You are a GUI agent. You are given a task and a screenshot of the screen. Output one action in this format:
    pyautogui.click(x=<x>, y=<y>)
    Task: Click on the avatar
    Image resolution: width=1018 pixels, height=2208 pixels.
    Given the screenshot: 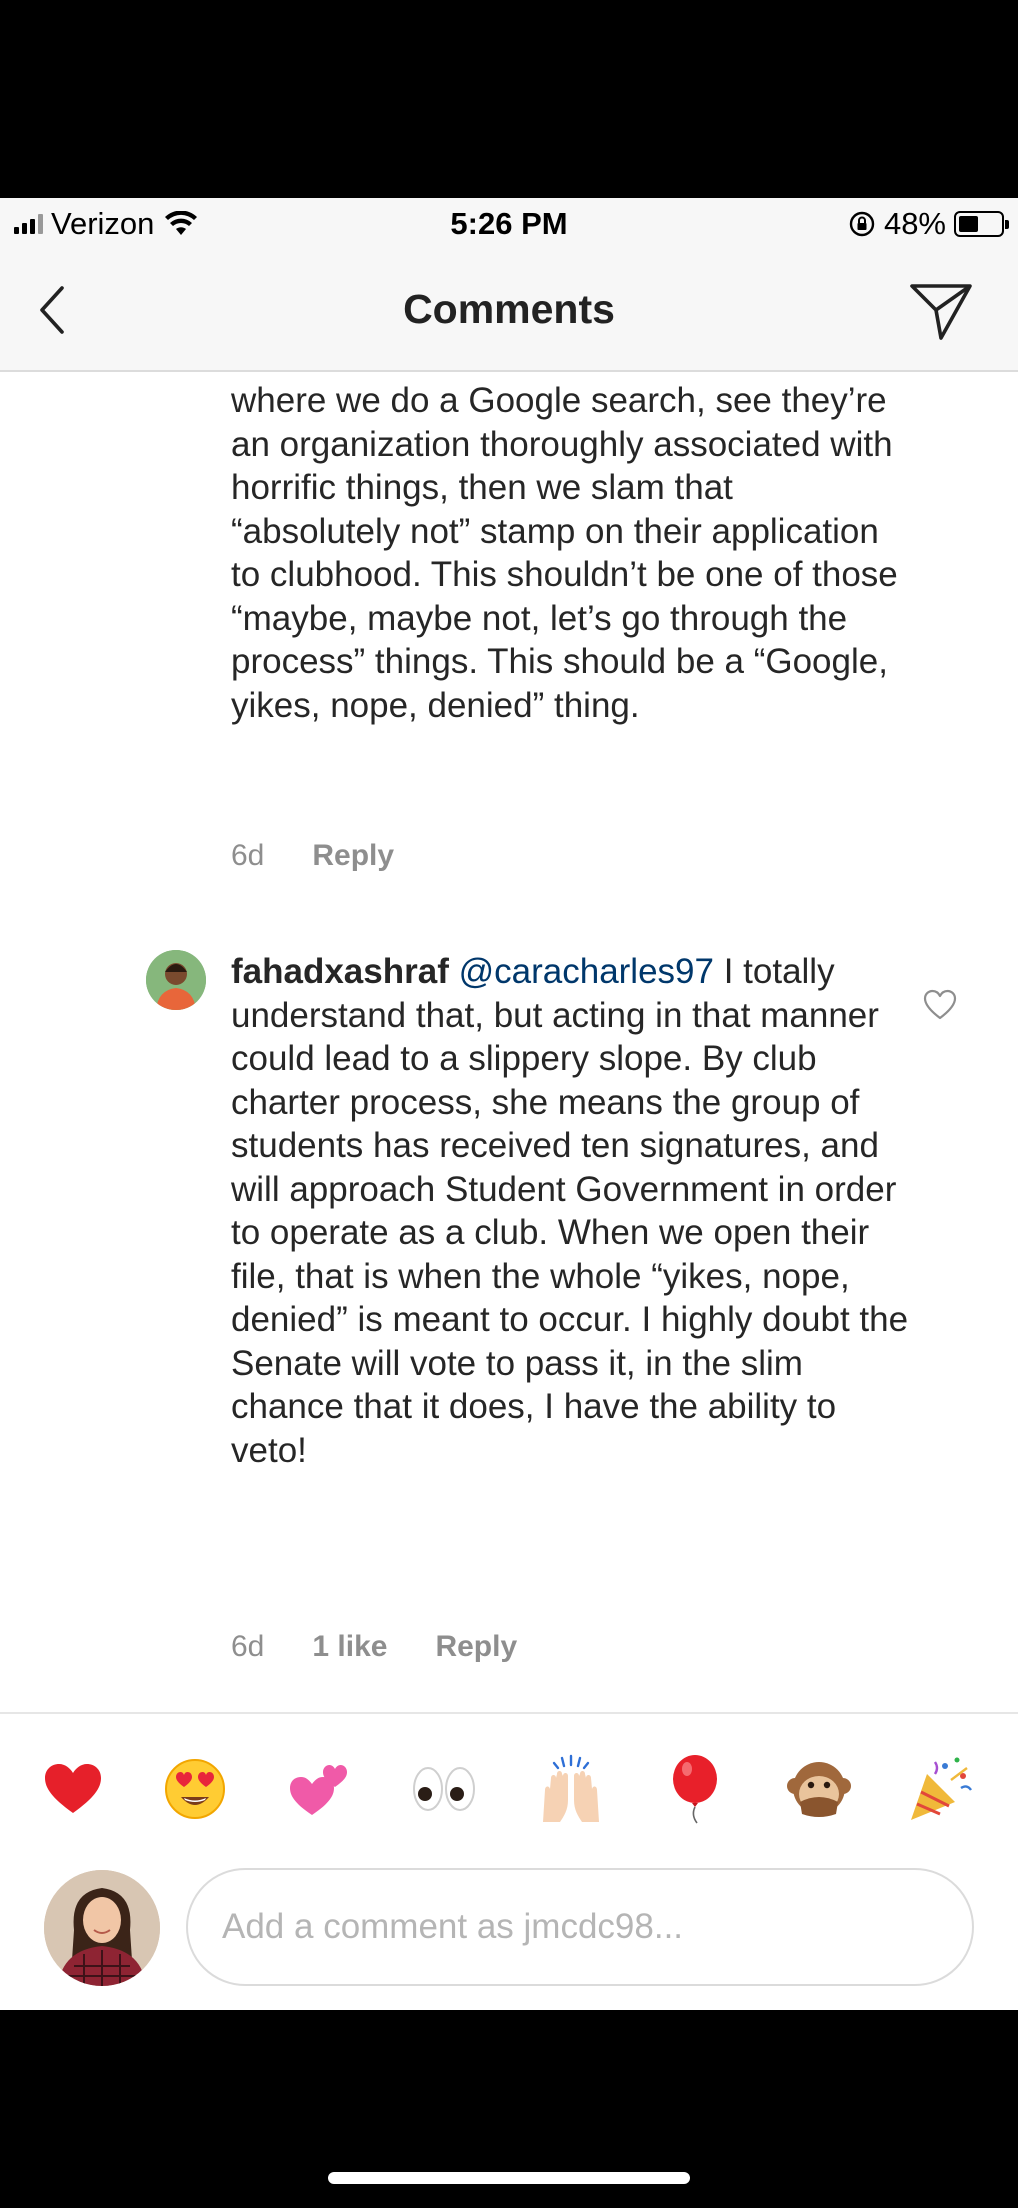 What is the action you would take?
    pyautogui.click(x=176, y=980)
    